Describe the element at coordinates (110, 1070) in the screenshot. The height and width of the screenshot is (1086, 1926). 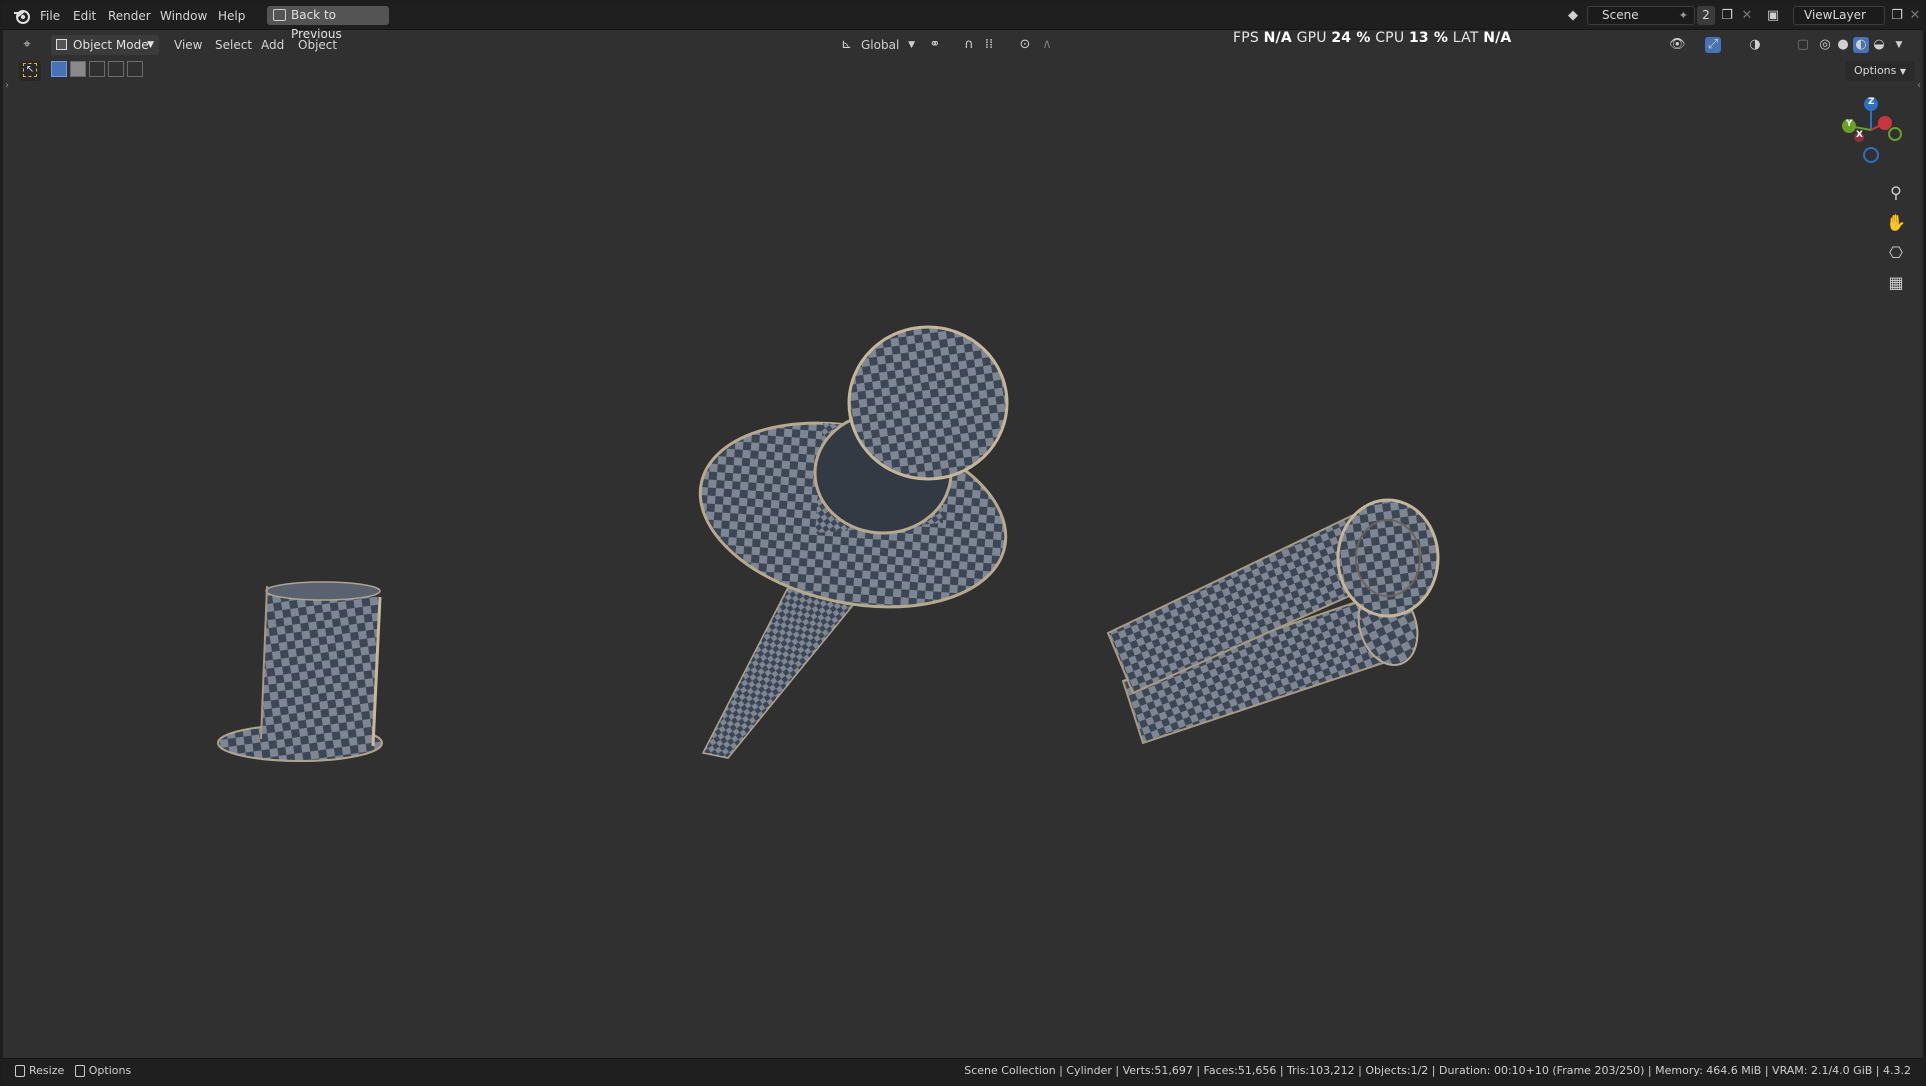
I see `options-hint: Options` at that location.